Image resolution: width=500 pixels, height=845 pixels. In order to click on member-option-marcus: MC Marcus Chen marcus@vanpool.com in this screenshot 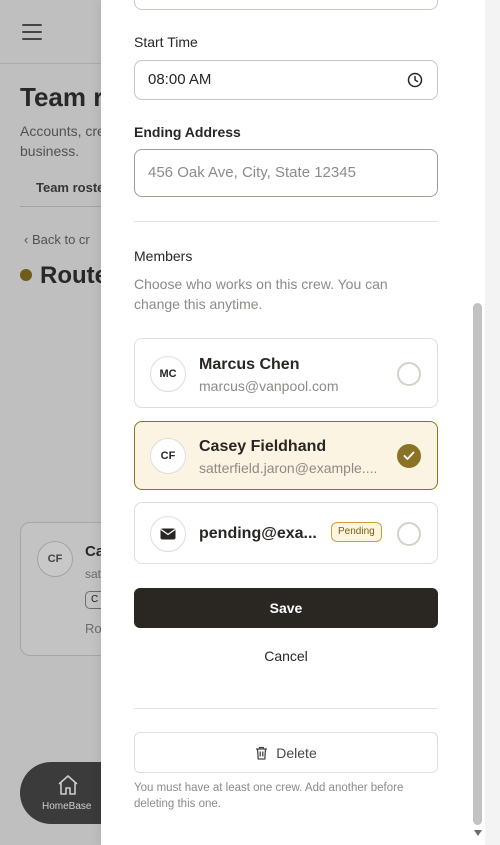, I will do `click(286, 373)`.